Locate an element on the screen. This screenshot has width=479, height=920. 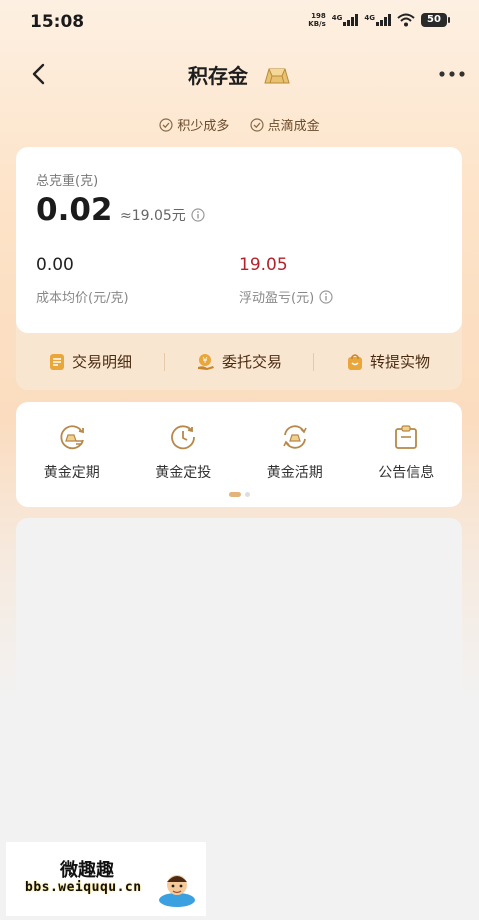
menu-label: 公告信息 is located at coordinates (406, 473).